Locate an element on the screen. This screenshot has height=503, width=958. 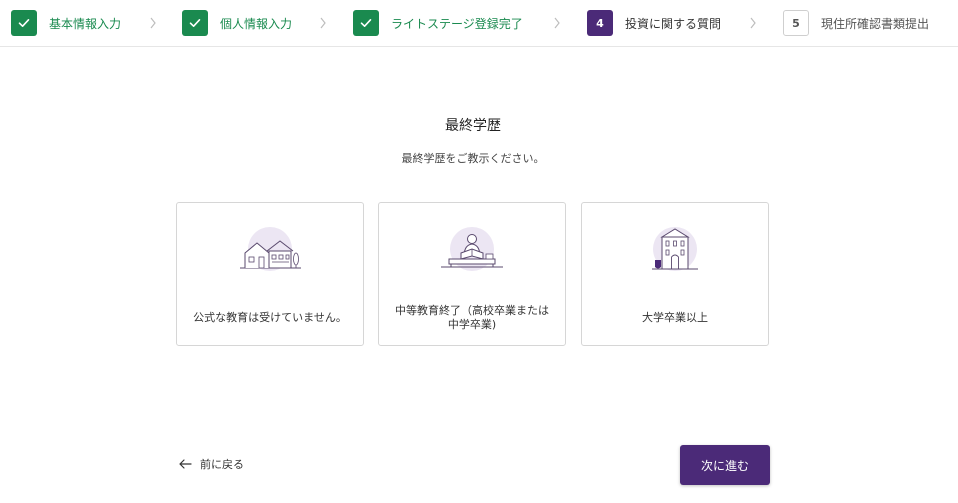
question-subtitle: 最終学歴をご教示ください。 is located at coordinates (473, 158).